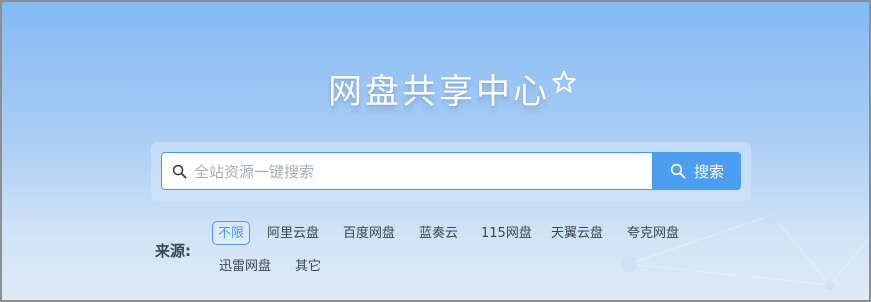 Image resolution: width=871 pixels, height=302 pixels. I want to click on source-filter-quark: 夸克网盘, so click(653, 234).